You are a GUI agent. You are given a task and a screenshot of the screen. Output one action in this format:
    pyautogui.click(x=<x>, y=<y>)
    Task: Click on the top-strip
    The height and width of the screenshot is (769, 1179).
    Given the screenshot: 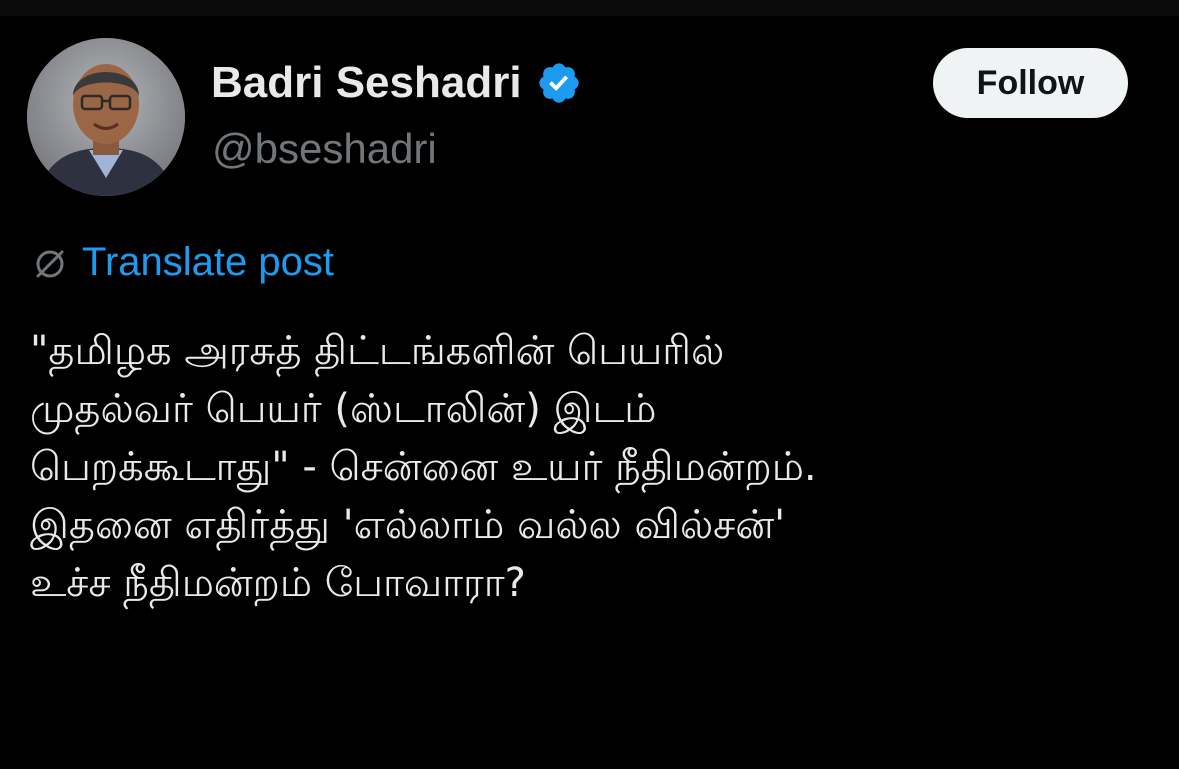 What is the action you would take?
    pyautogui.click(x=589, y=8)
    